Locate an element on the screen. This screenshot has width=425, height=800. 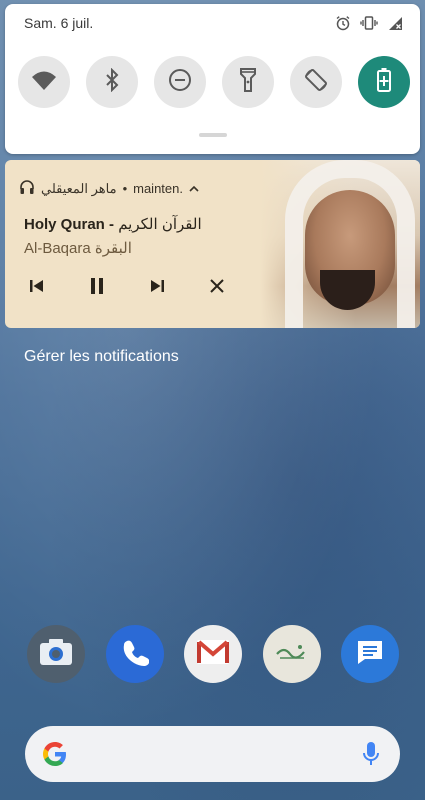
chevron-up-icon is located at coordinates (194, 188).